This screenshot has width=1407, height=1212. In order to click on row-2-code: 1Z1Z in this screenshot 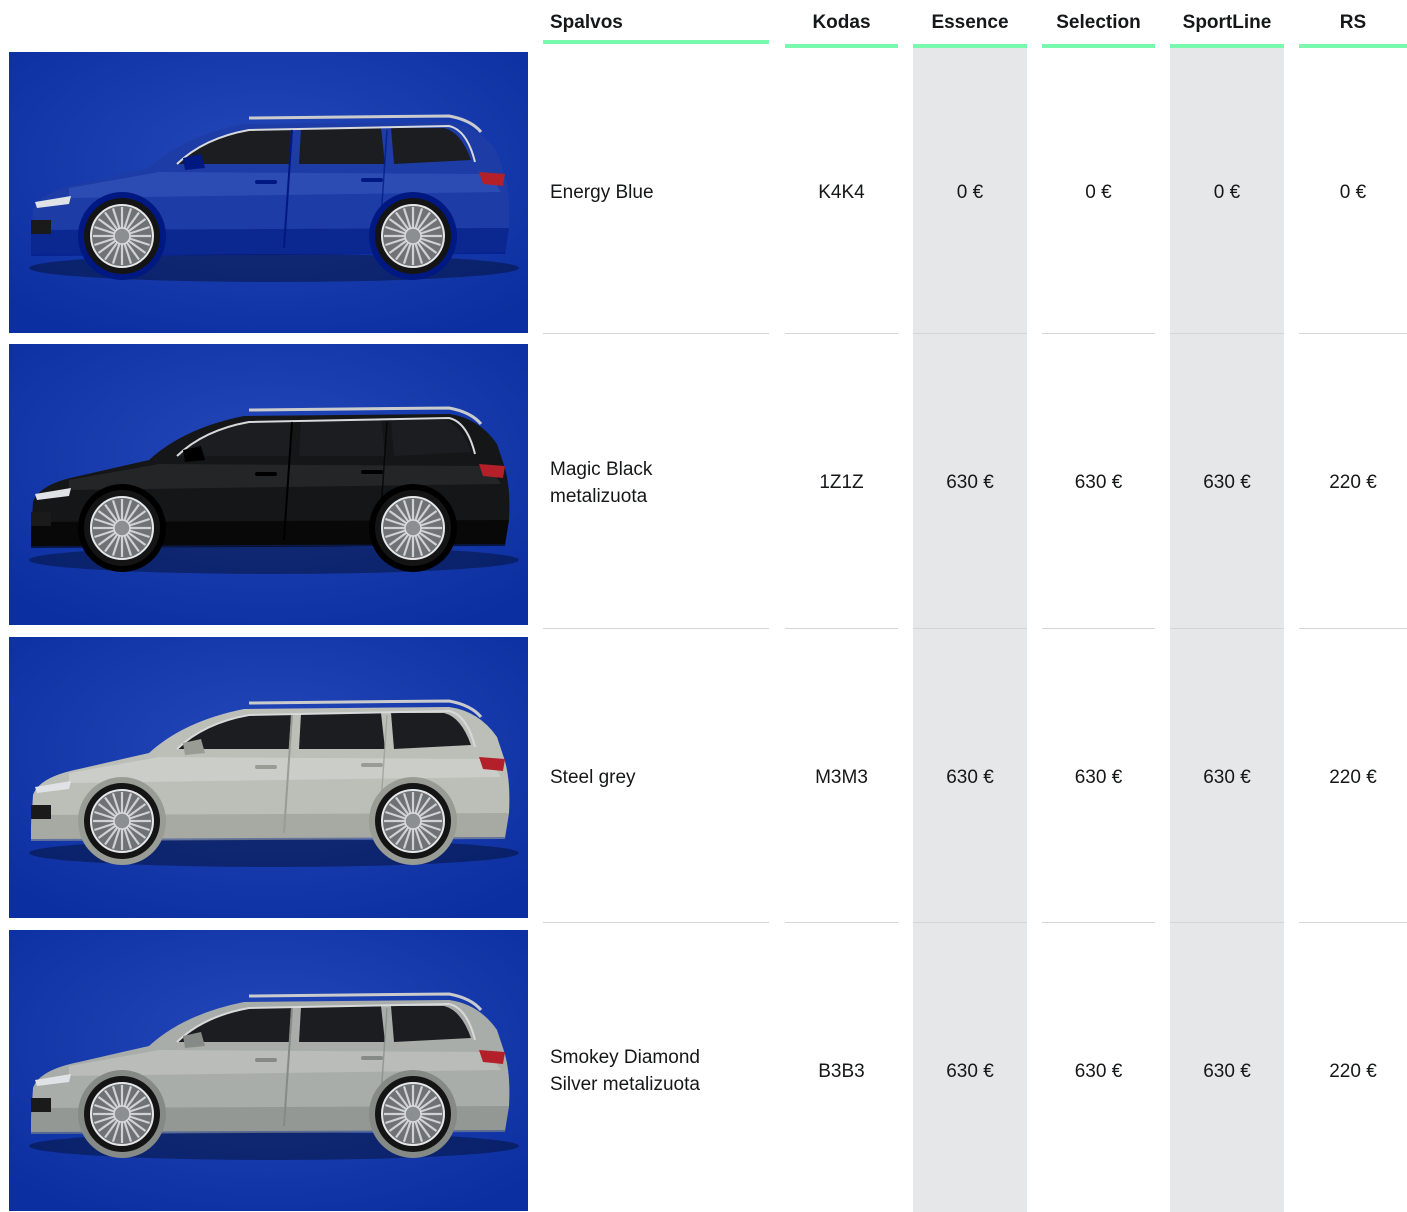, I will do `click(841, 482)`.